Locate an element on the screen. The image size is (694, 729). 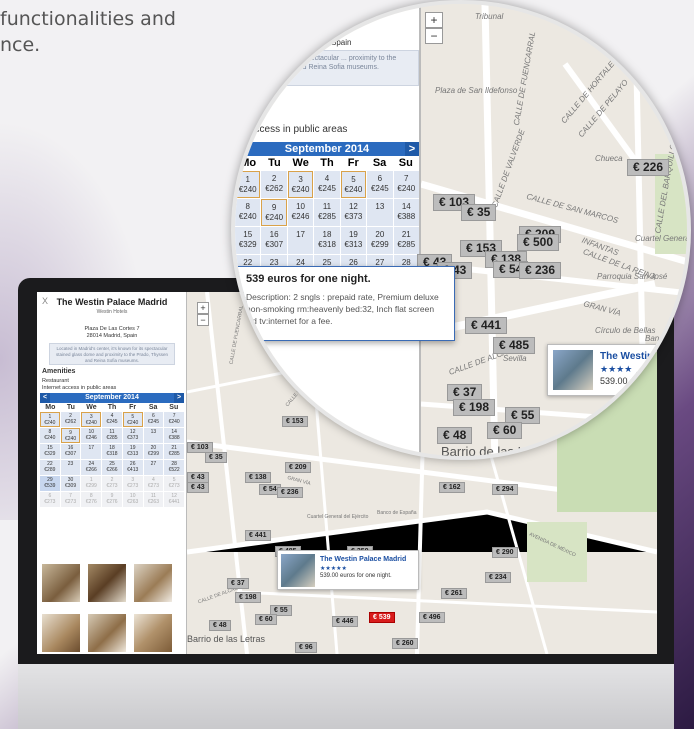
magnified-hotel-popup: The Westin ★★★★ 539.00 eu is located at coordinates (617, 370).